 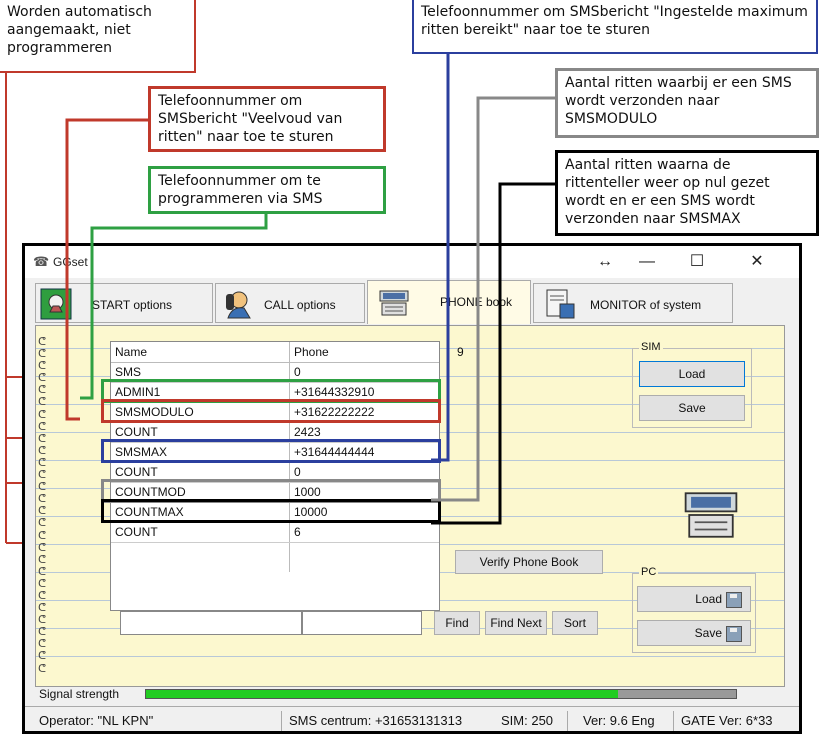 I want to click on pc-save-button: Save, so click(x=694, y=633).